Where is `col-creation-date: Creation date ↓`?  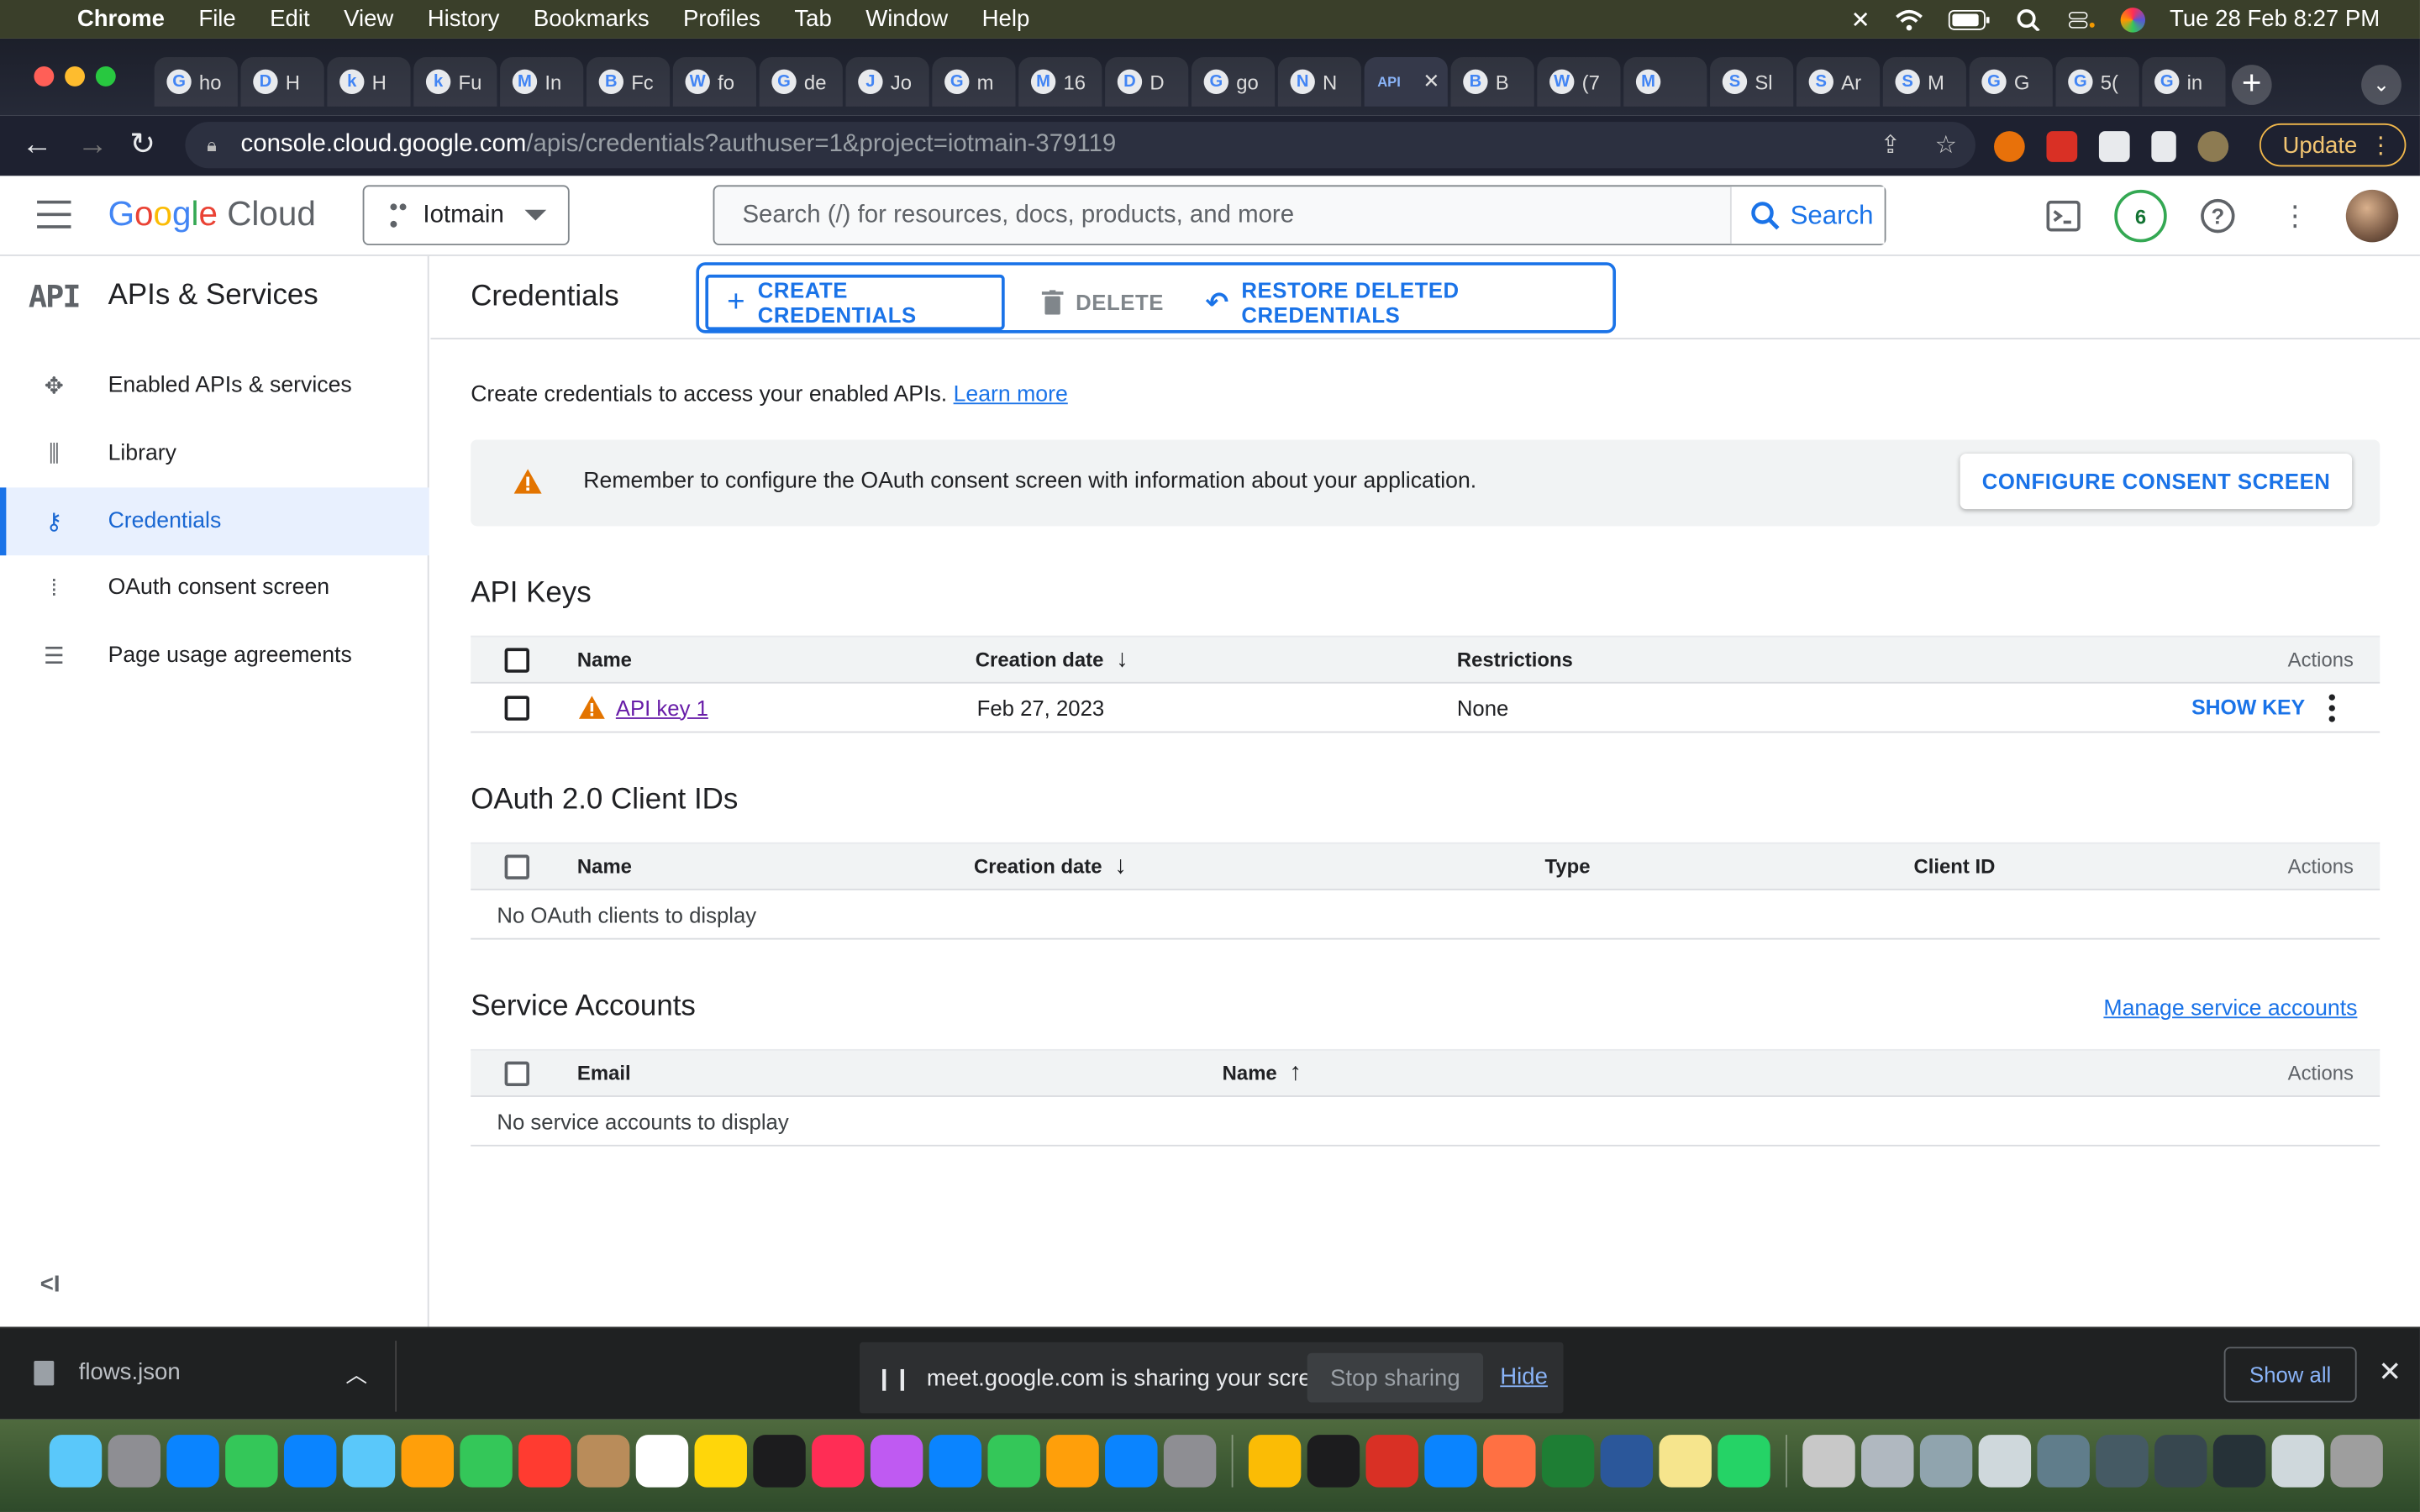
col-creation-date: Creation date ↓ is located at coordinates (1052, 660).